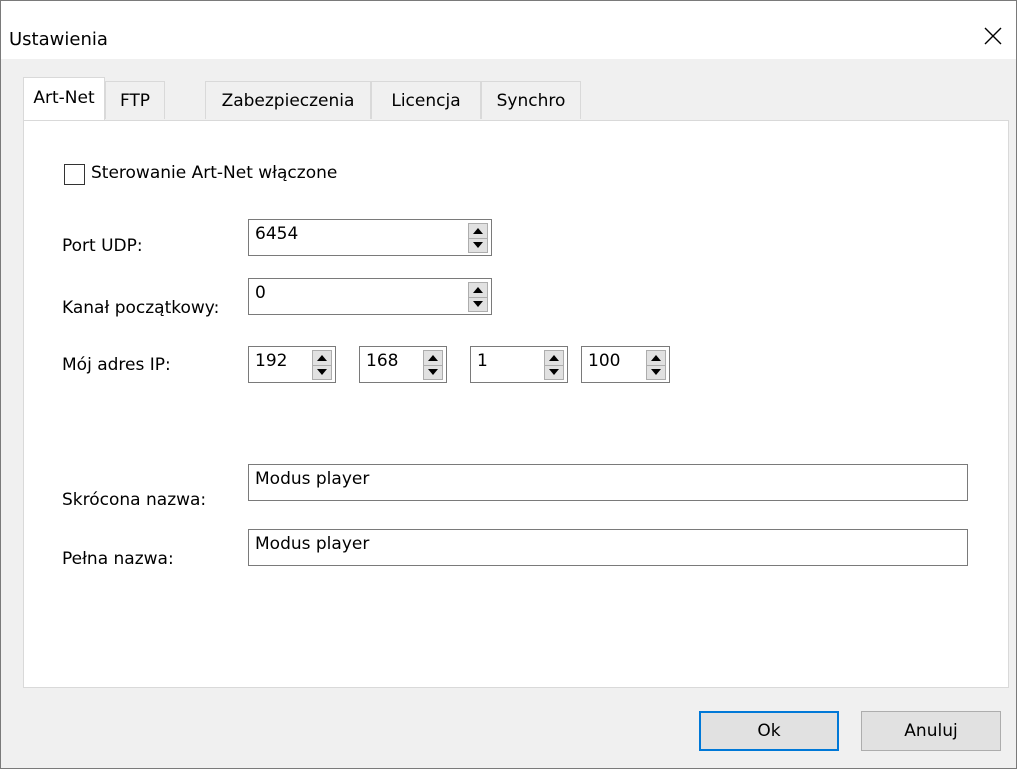 Image resolution: width=1017 pixels, height=769 pixels. I want to click on udp-port-spin, so click(478, 238).